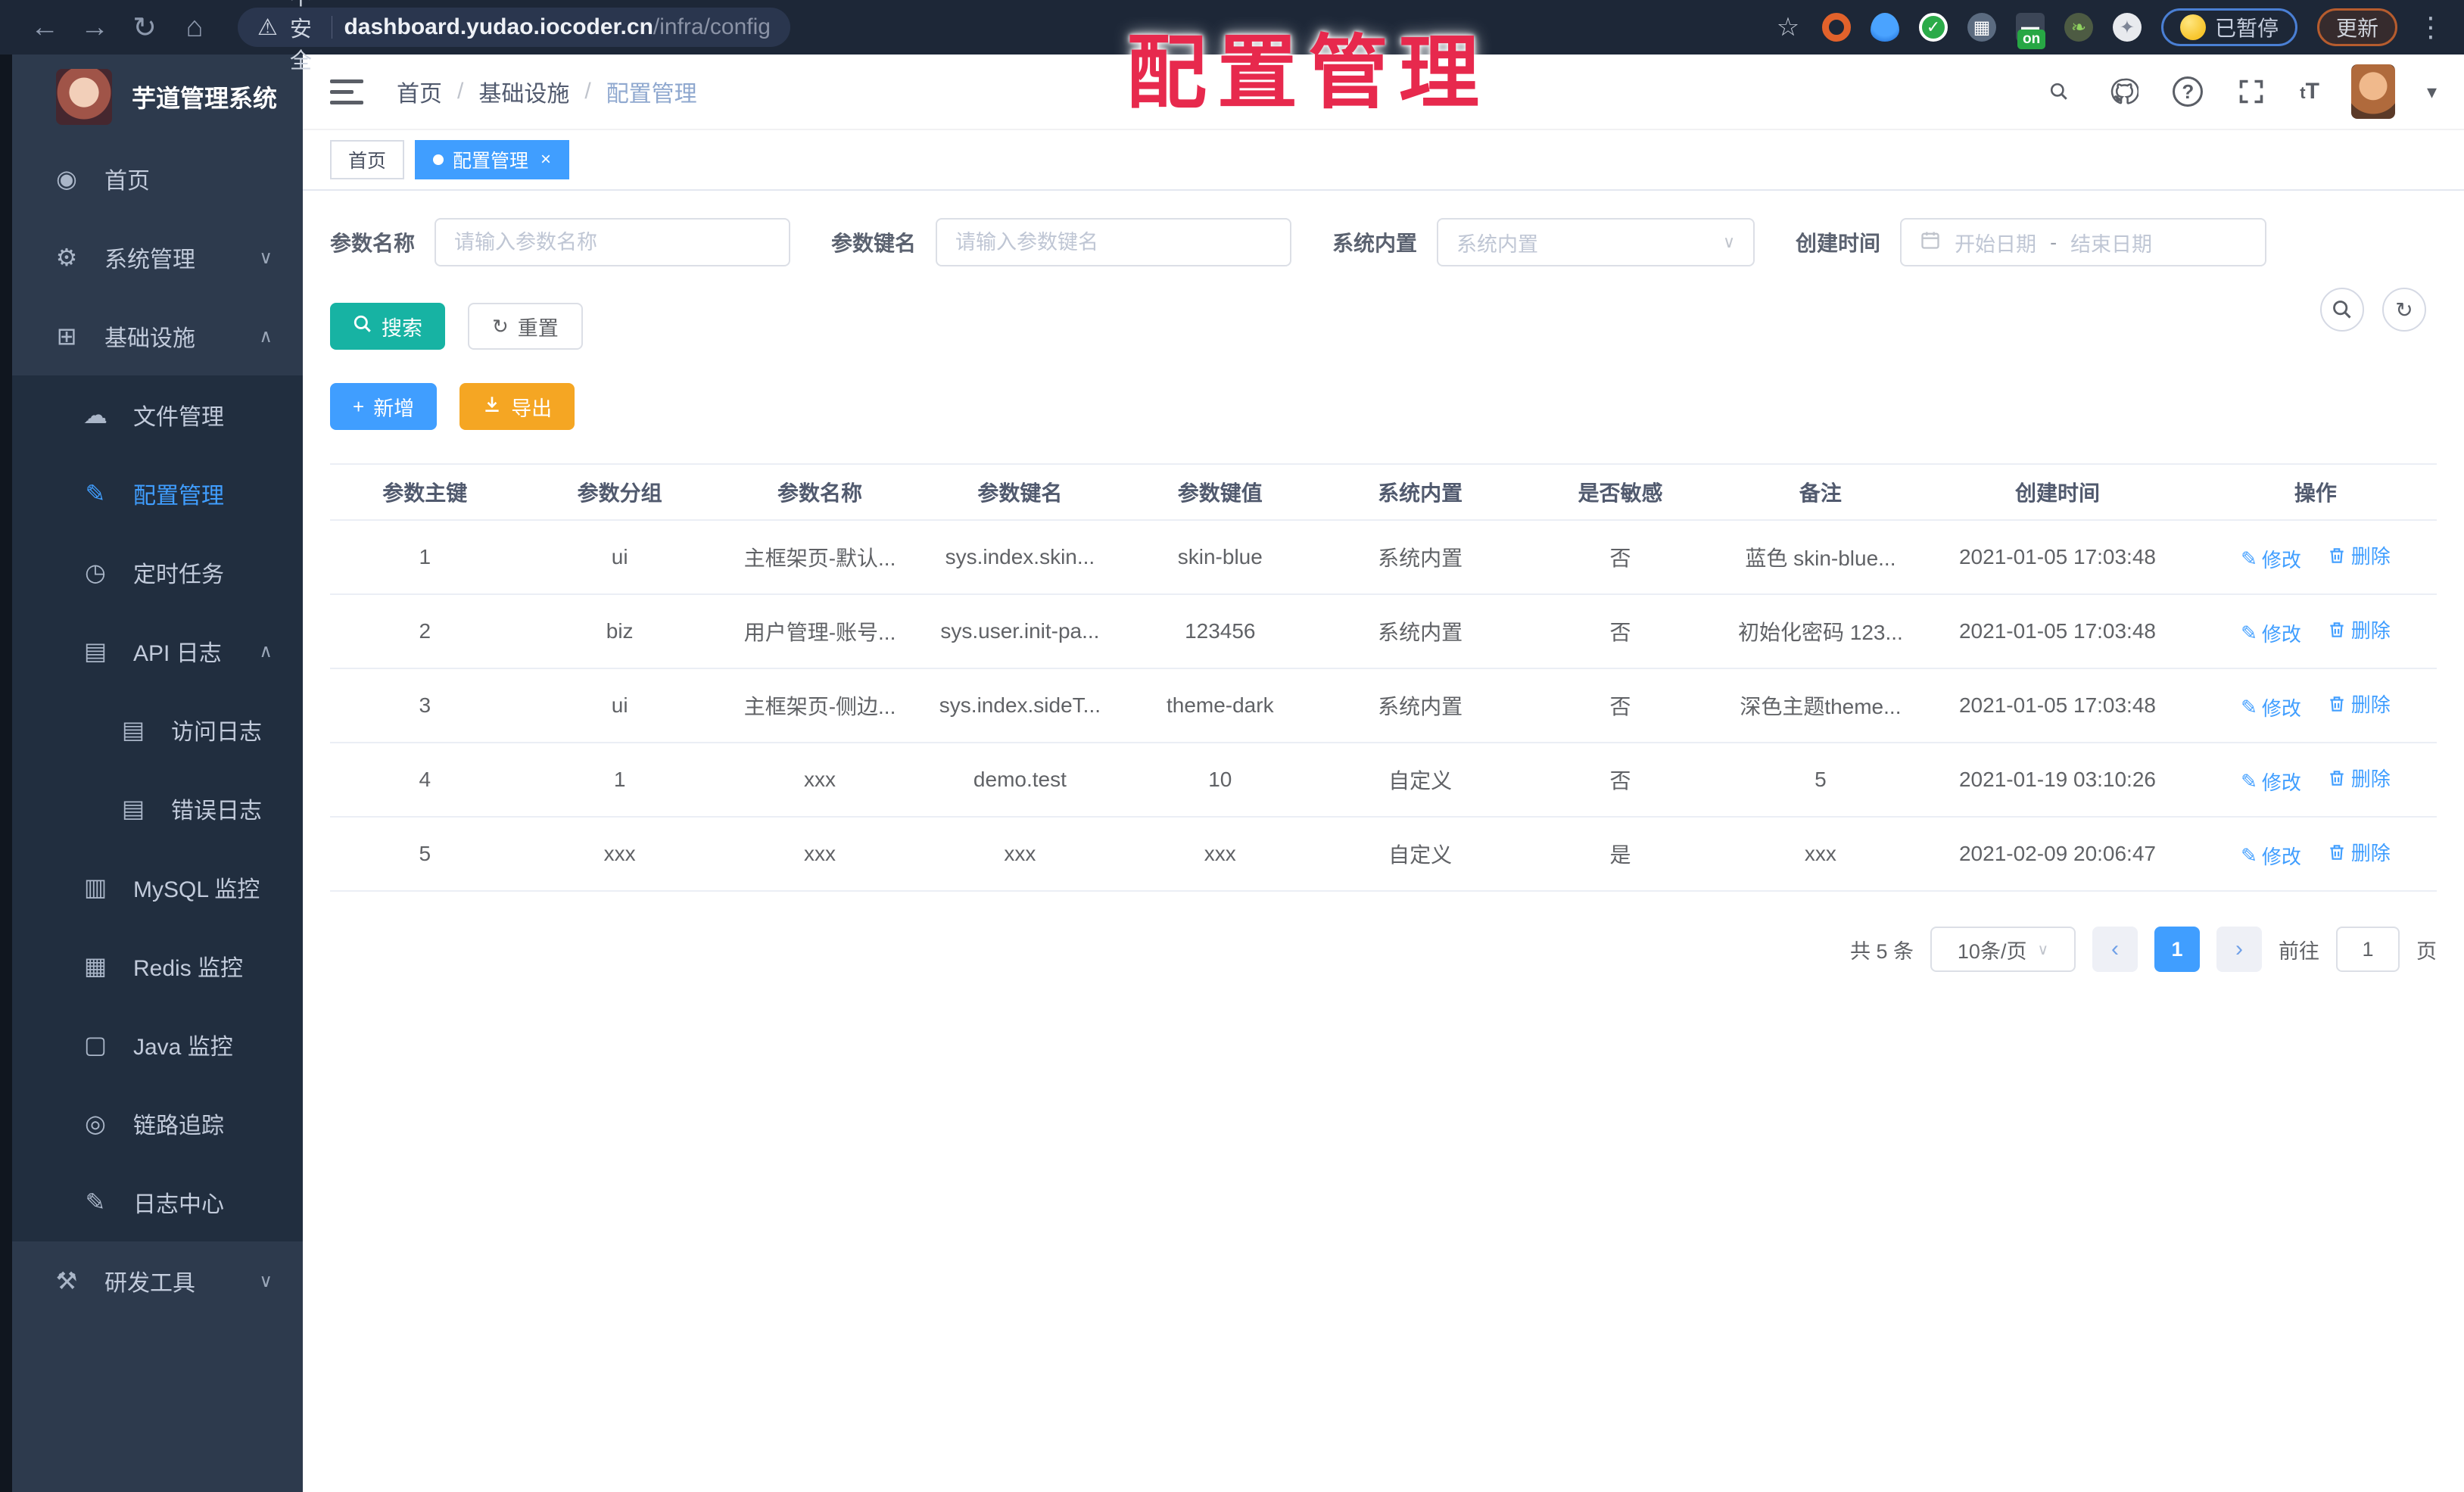 The height and width of the screenshot is (1492, 2464). Describe the element at coordinates (66, 1280) in the screenshot. I see `toolbox-icon: ⚒` at that location.